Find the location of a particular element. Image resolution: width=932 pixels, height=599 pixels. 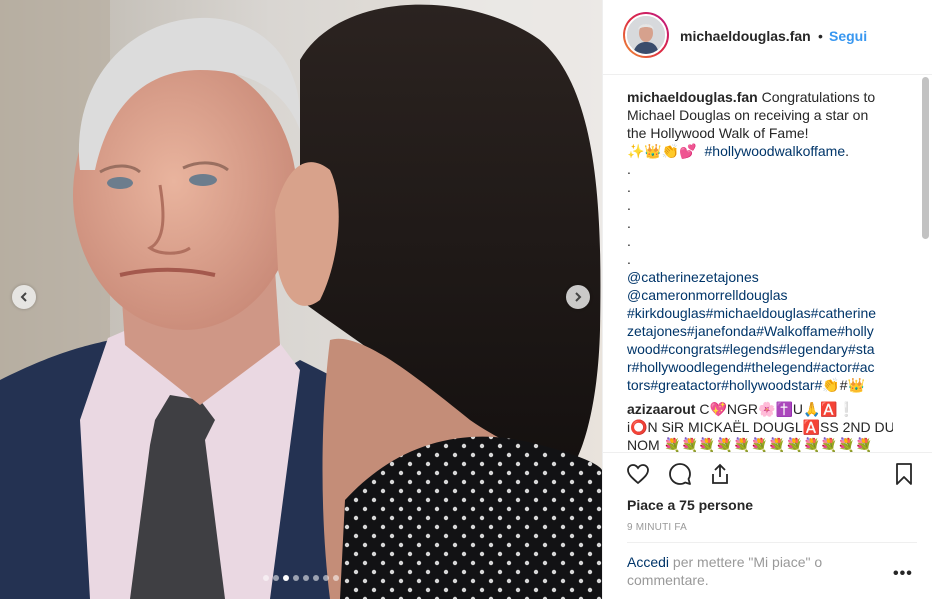

header-username: michaeldouglas.fan is located at coordinates (745, 36).